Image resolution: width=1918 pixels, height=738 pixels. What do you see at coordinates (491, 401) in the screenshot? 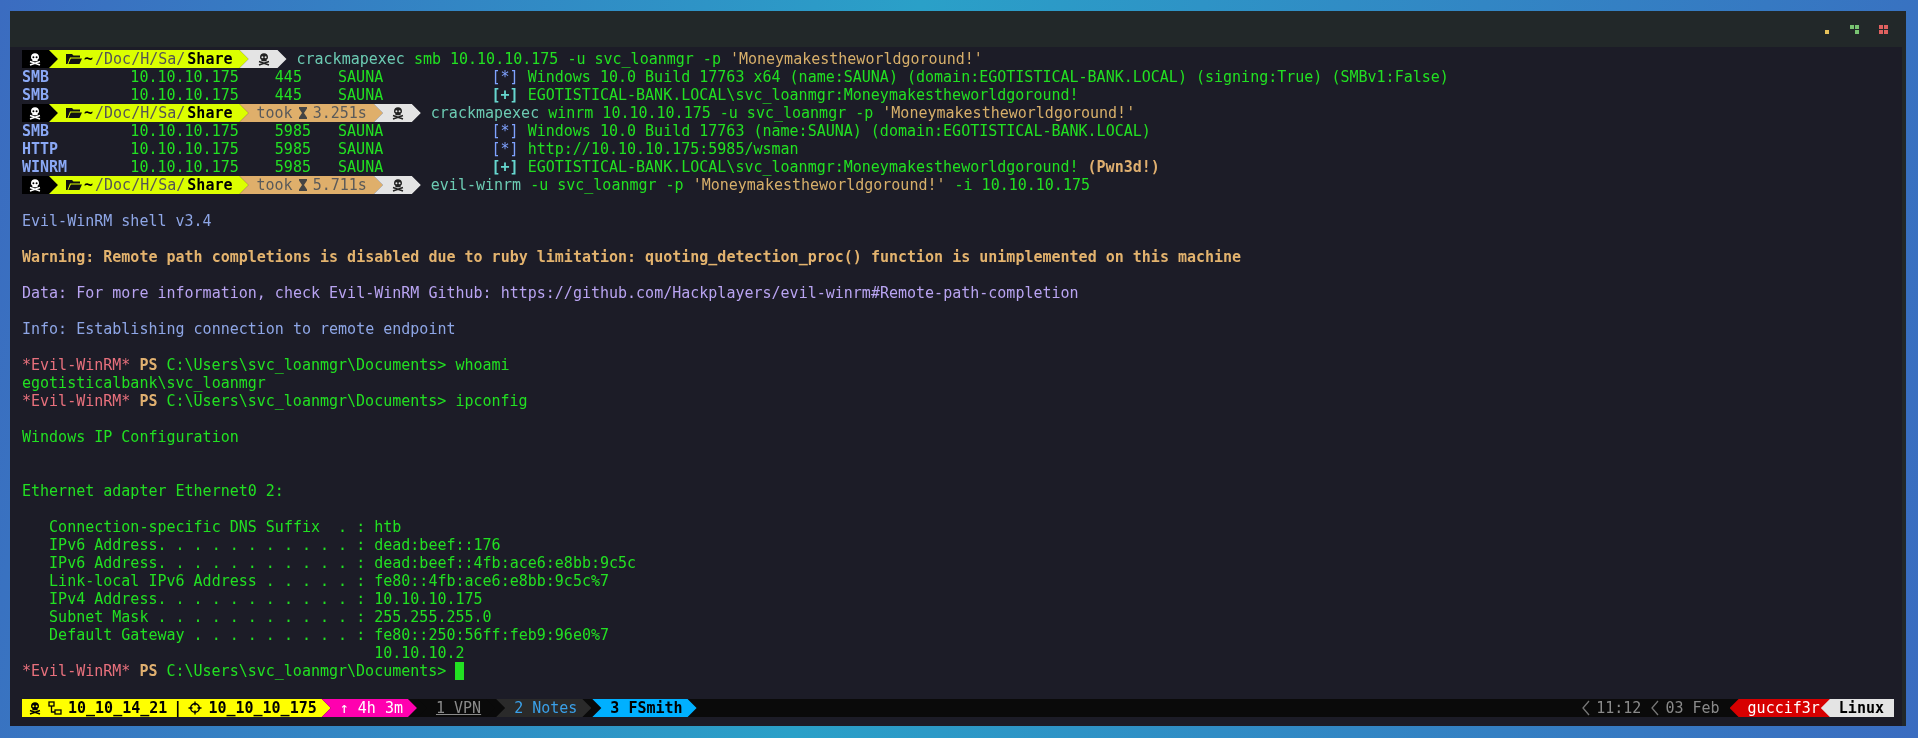
I see `command-text: ipconfig` at bounding box center [491, 401].